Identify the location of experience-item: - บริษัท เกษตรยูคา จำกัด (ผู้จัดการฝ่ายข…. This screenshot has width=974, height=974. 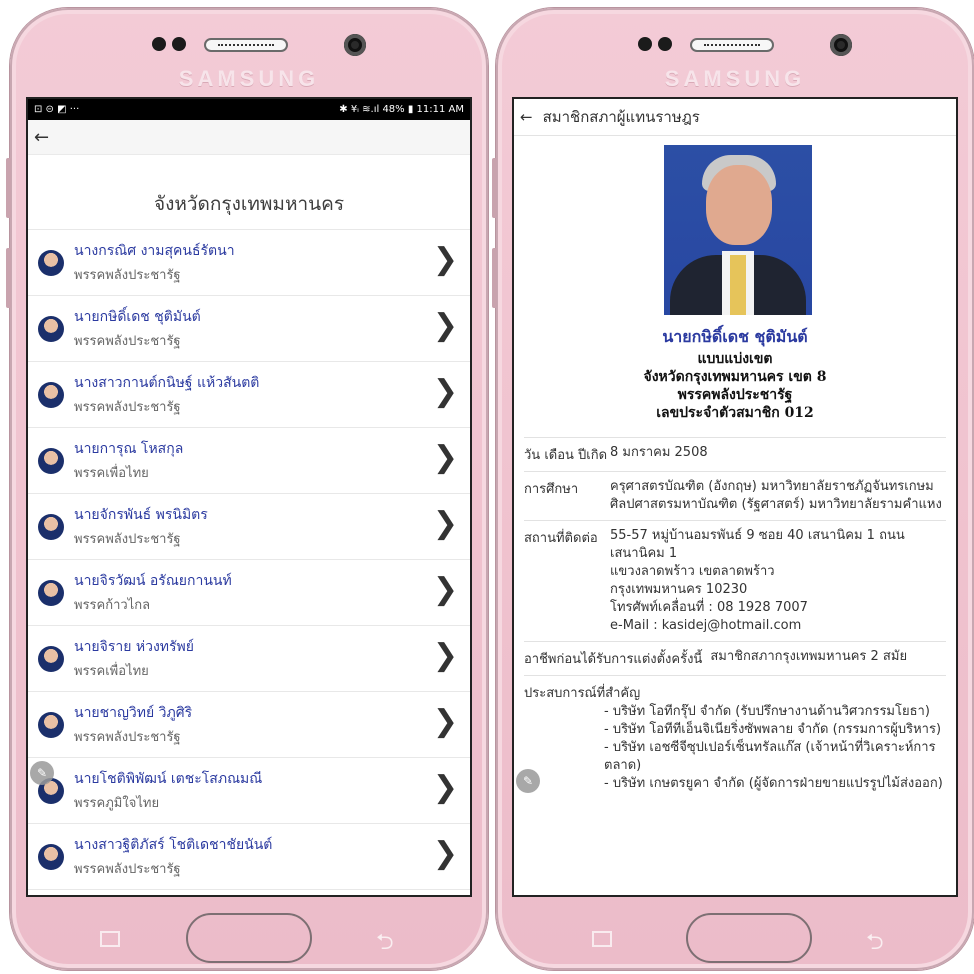
(773, 783).